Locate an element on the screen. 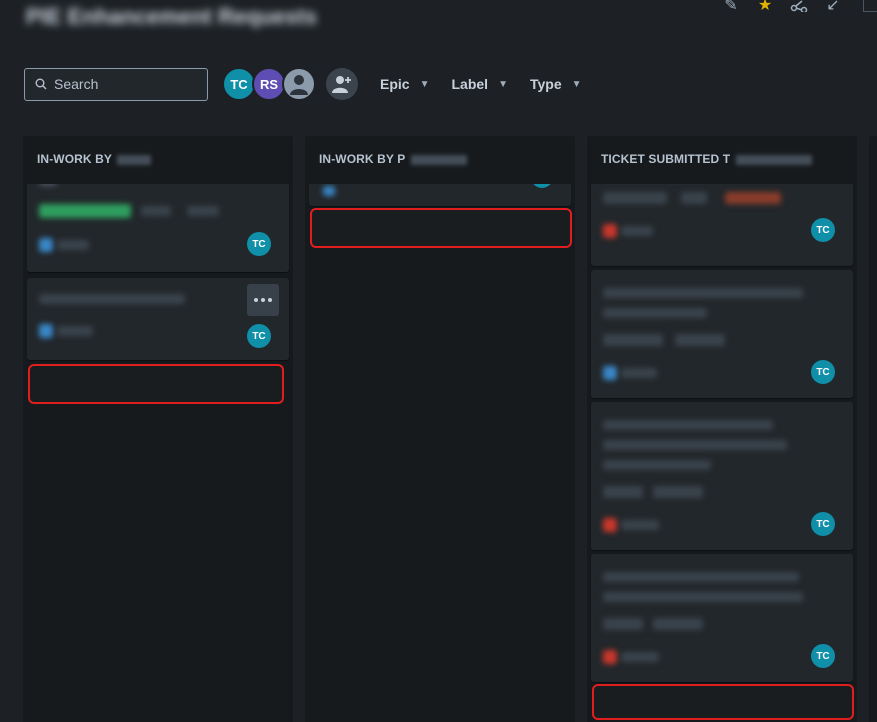 The width and height of the screenshot is (877, 722). column-title: IN-WORK BY P is located at coordinates (362, 159).